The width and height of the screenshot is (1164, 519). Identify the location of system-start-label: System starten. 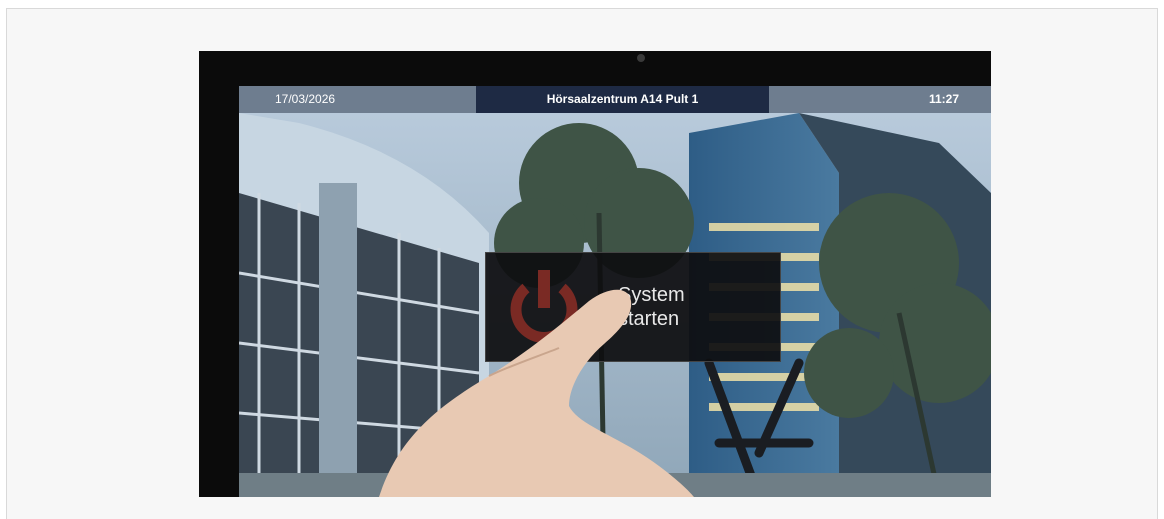
(651, 307).